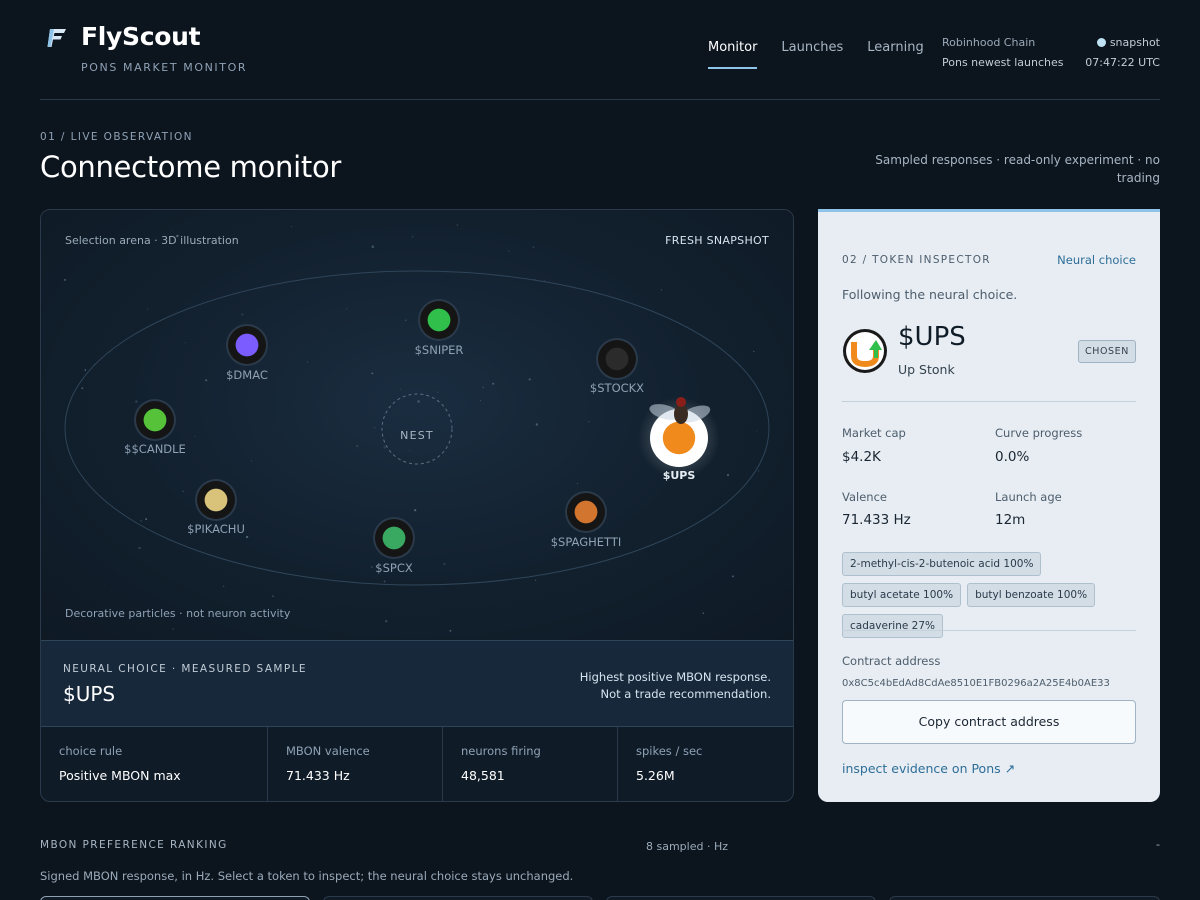  What do you see at coordinates (141, 36) in the screenshot?
I see `brand-name: FlyScout` at bounding box center [141, 36].